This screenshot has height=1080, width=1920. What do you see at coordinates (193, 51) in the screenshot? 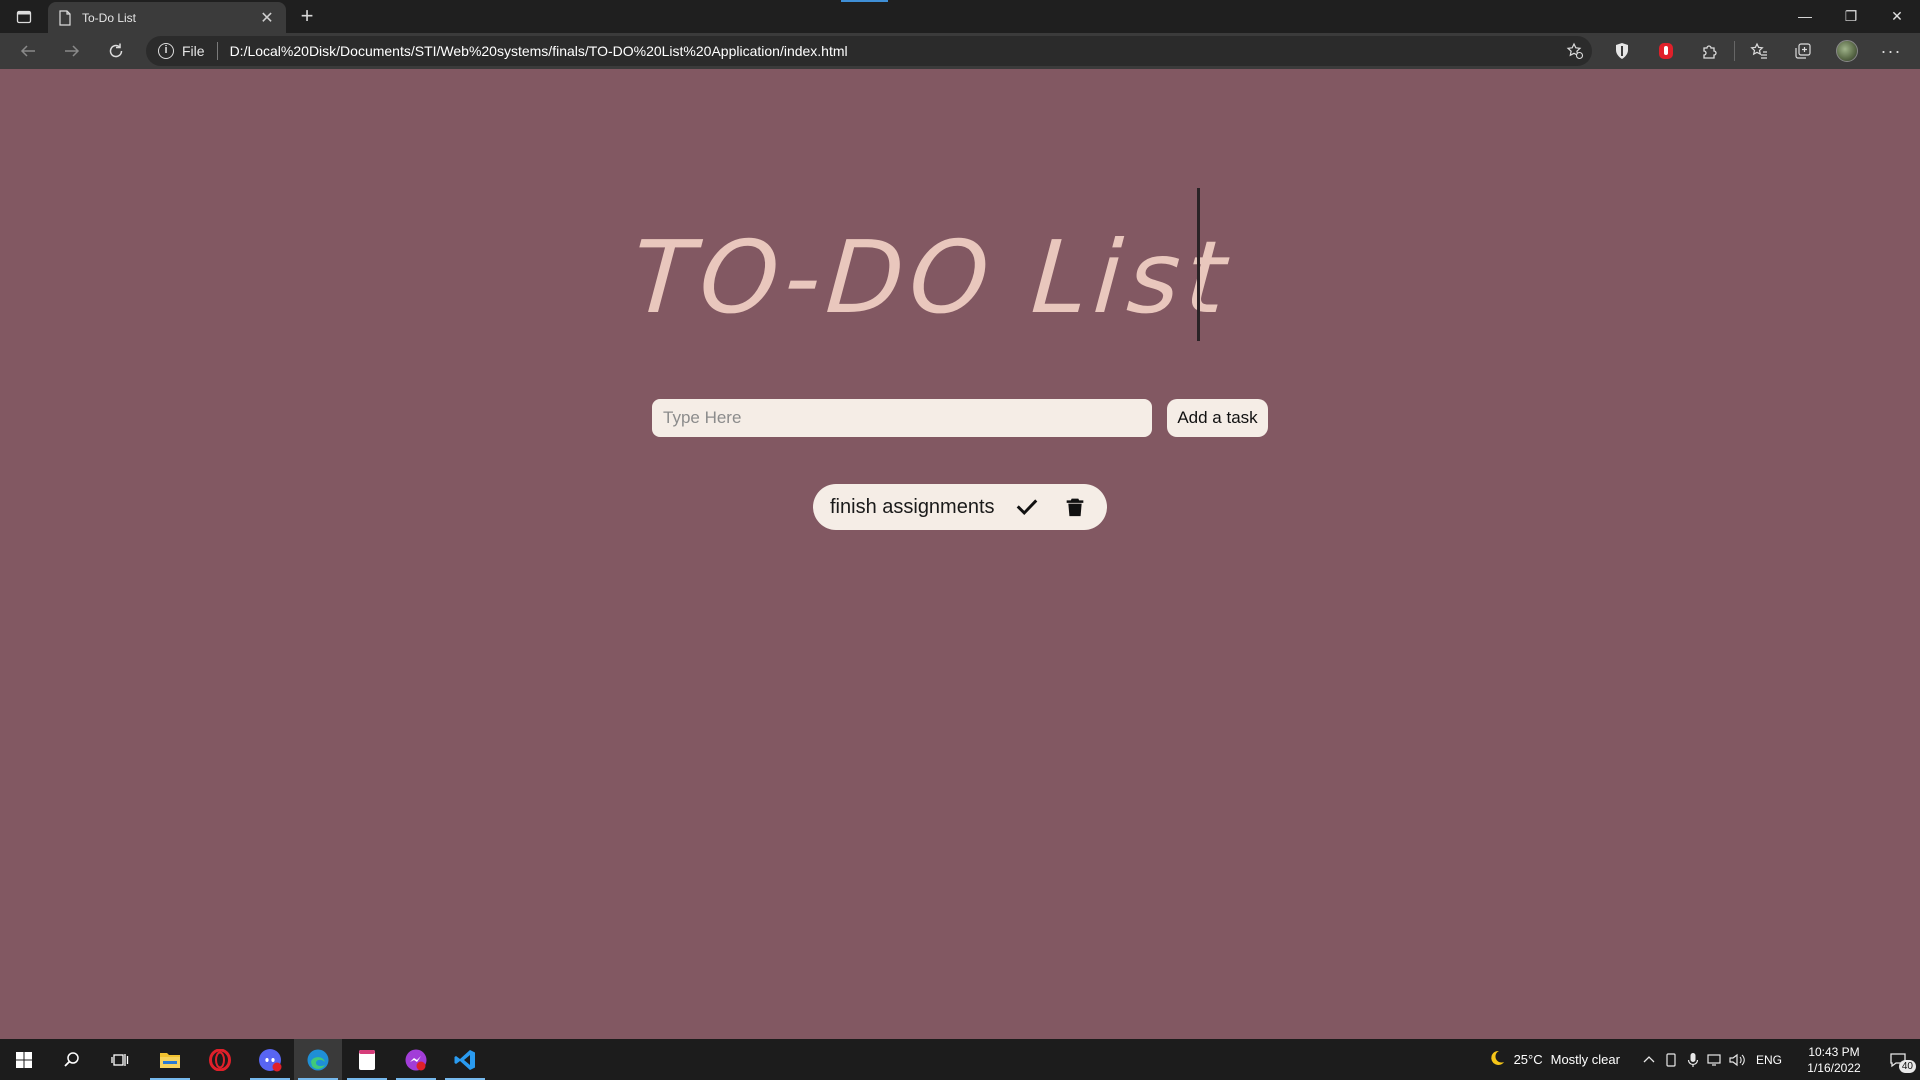
I see `scheme-label: File` at bounding box center [193, 51].